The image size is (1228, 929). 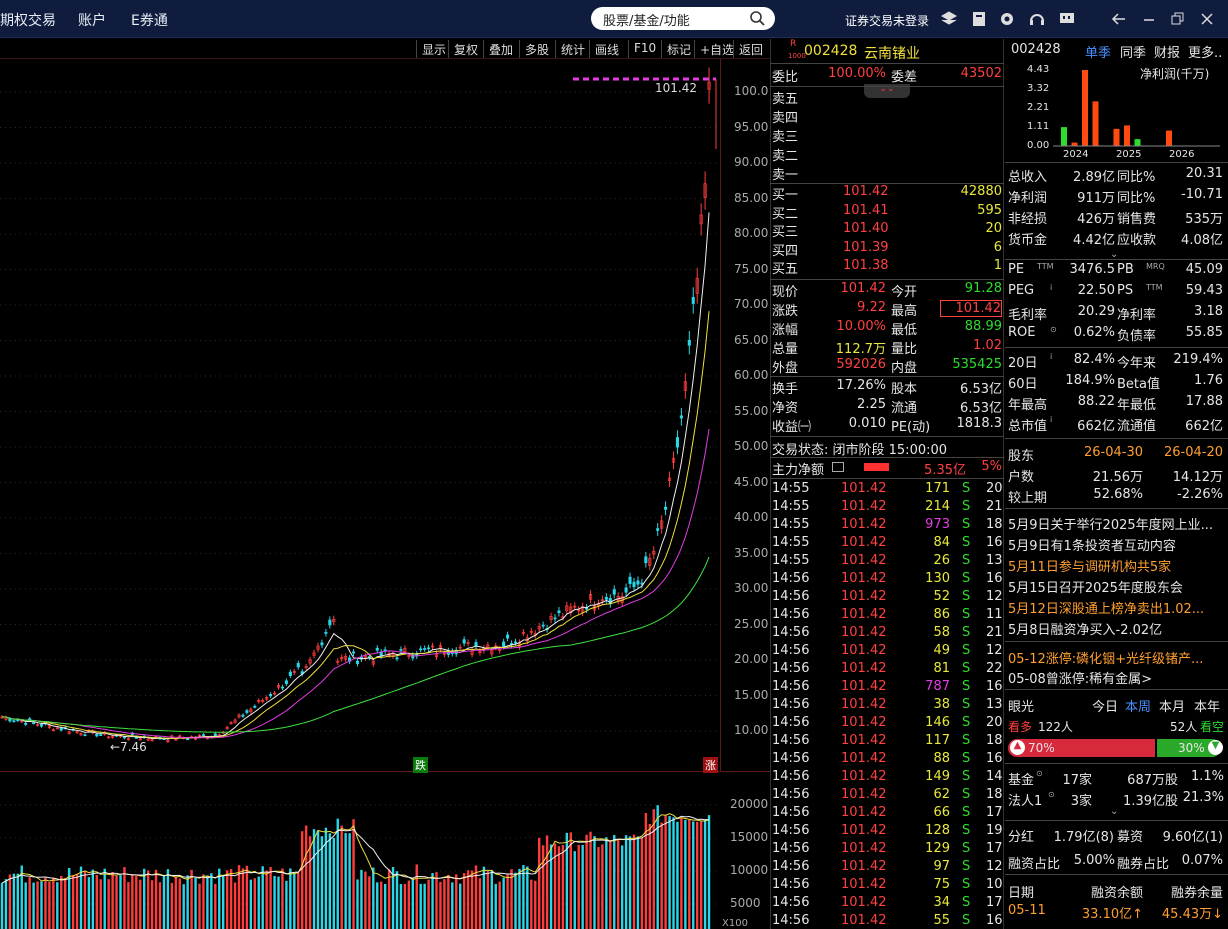 I want to click on val-value: 55.85, so click(x=1204, y=332).